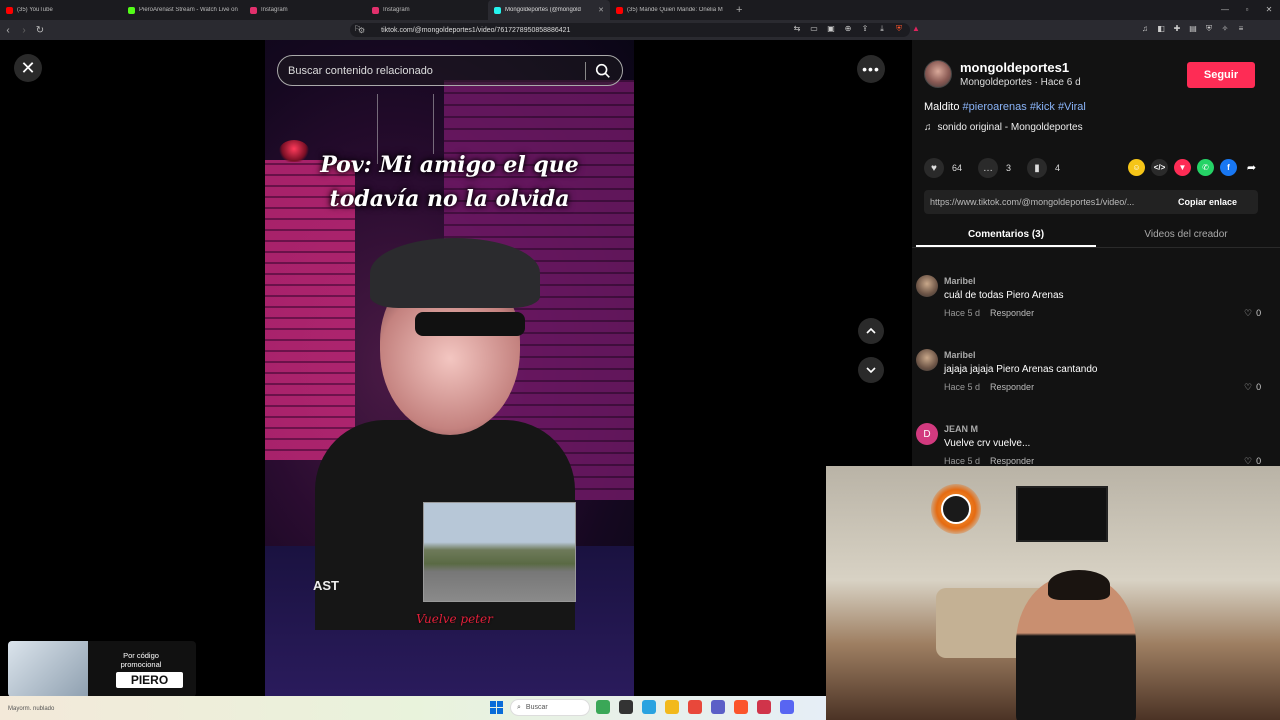 This screenshot has height=720, width=1280. I want to click on back-icon: ‹, so click(8, 30).